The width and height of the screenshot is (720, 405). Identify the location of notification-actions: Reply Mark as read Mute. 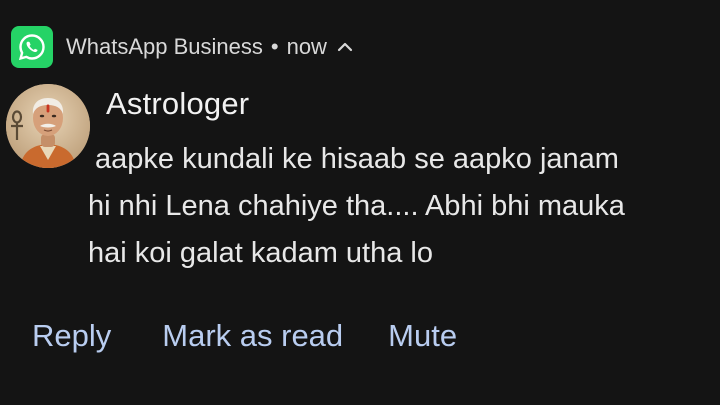
(244, 336).